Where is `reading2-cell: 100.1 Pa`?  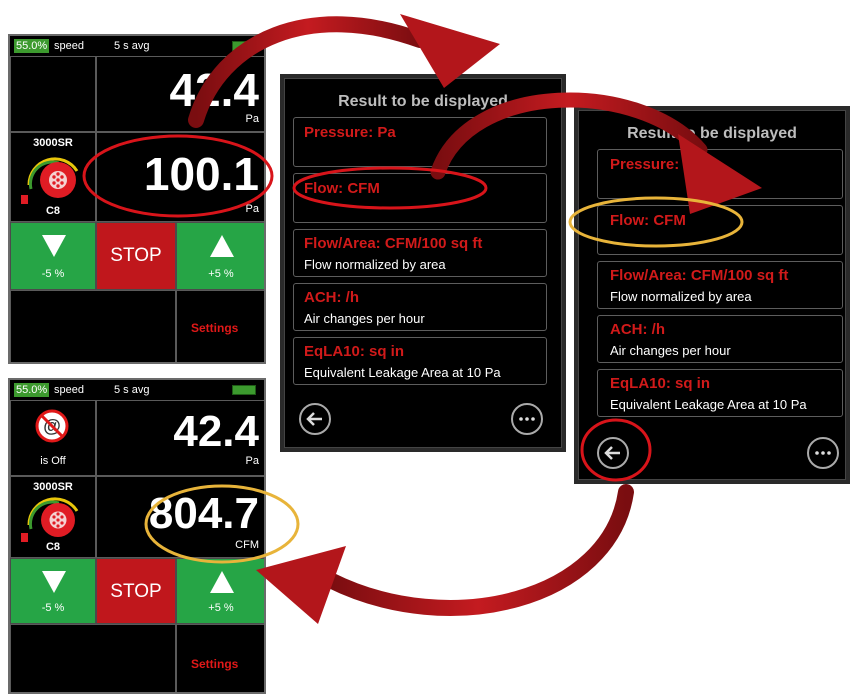
reading2-cell: 100.1 Pa is located at coordinates (180, 177).